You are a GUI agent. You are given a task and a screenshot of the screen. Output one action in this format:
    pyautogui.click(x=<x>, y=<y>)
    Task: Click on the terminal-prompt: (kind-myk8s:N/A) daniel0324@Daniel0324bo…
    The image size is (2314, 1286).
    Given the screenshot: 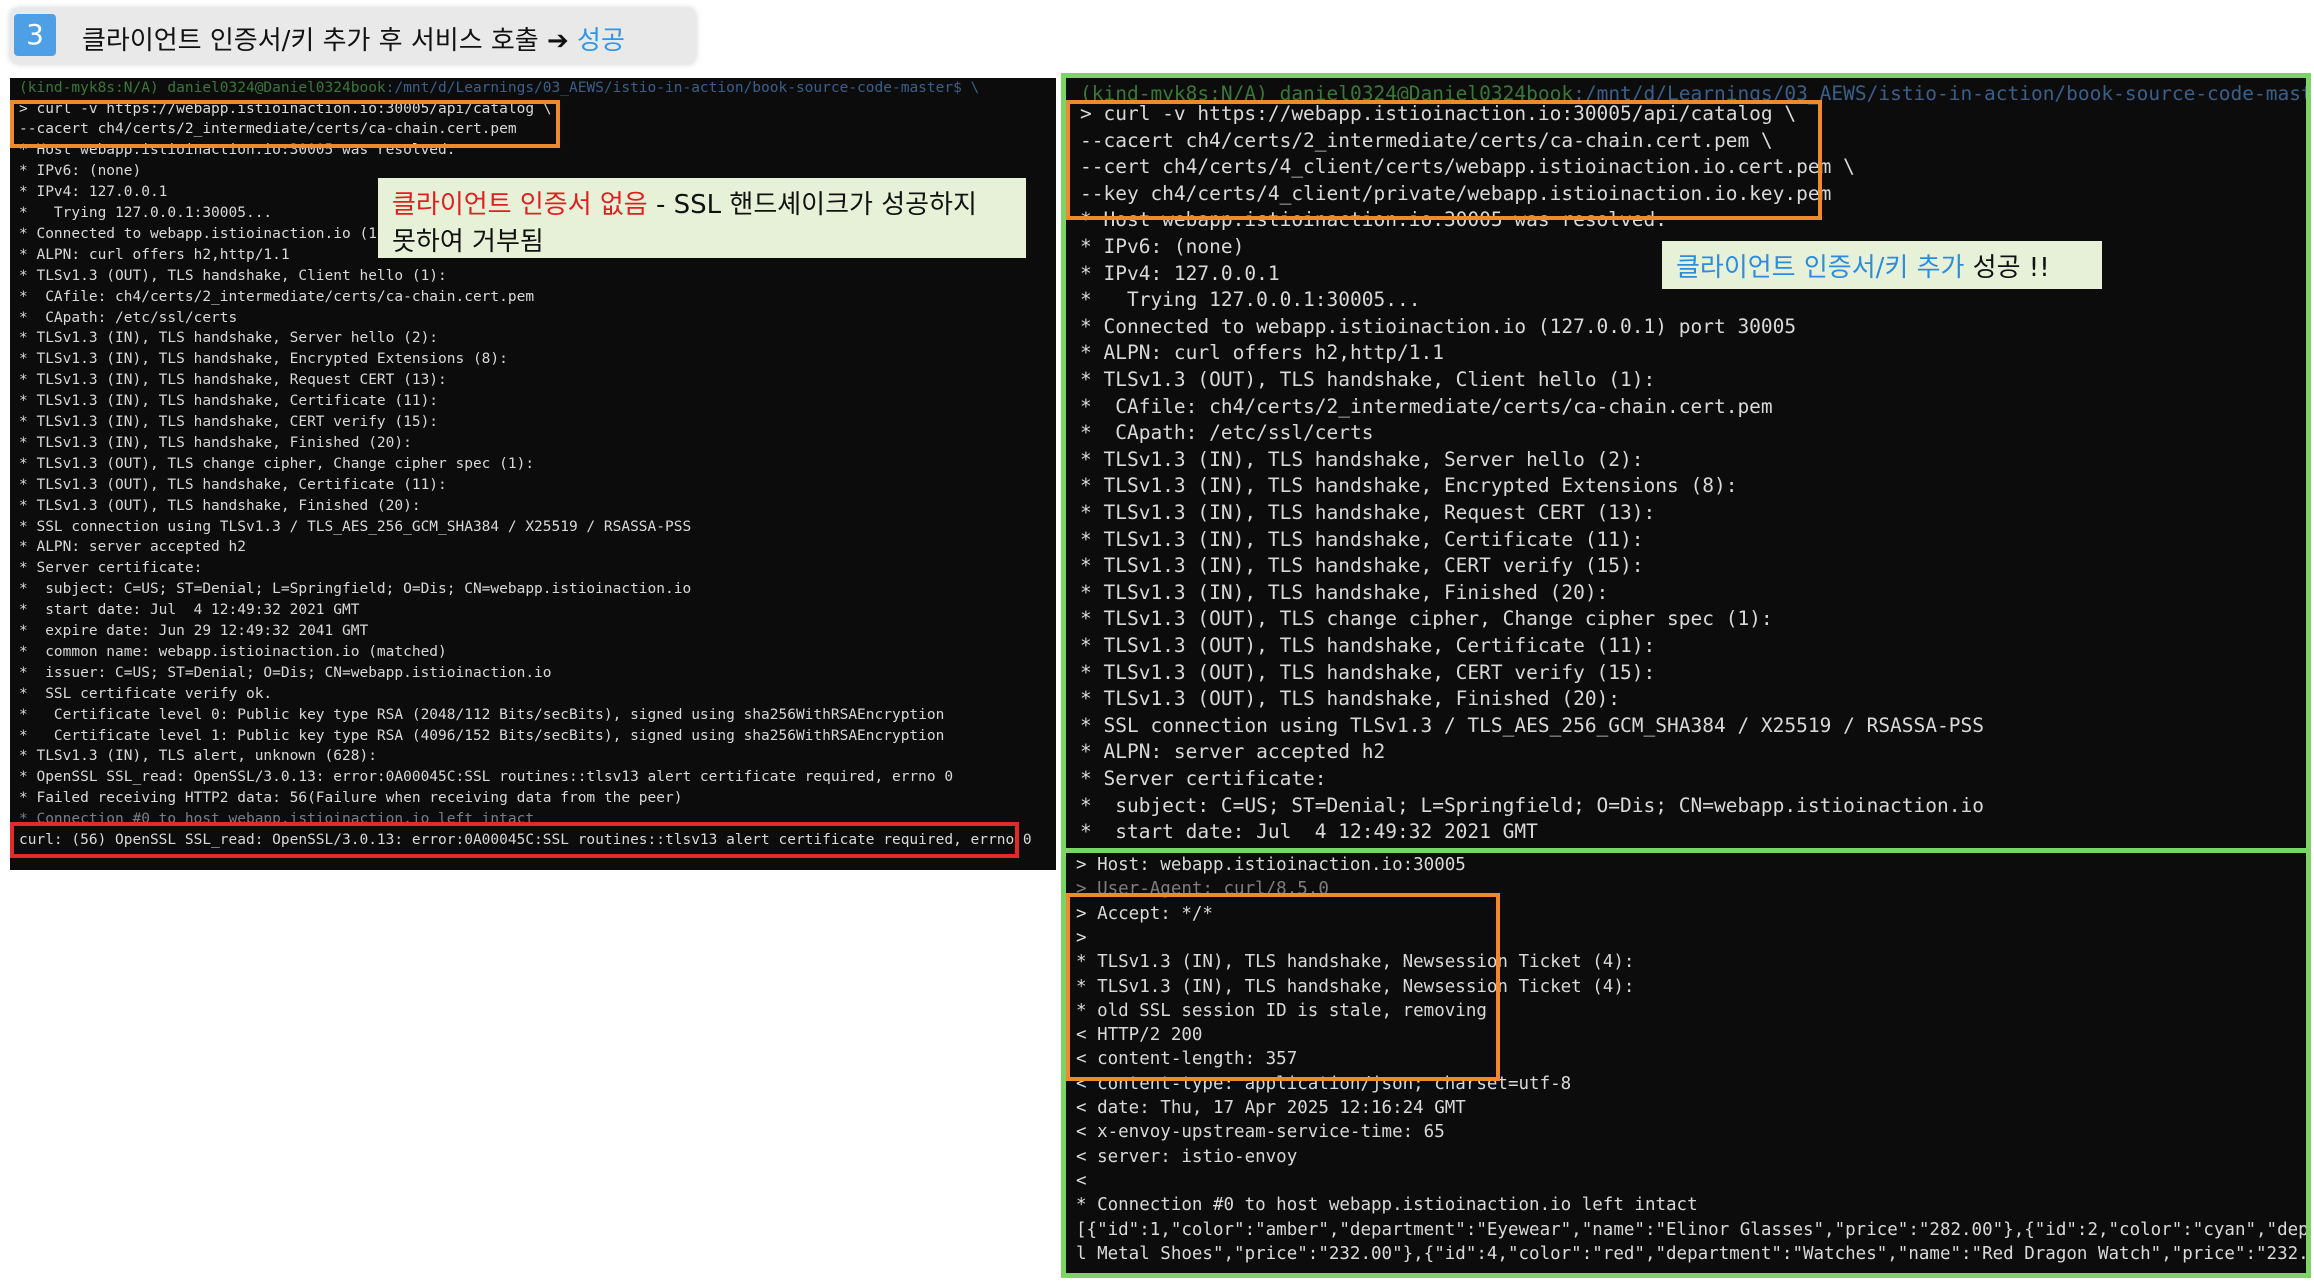 What is the action you would take?
    pyautogui.click(x=499, y=88)
    